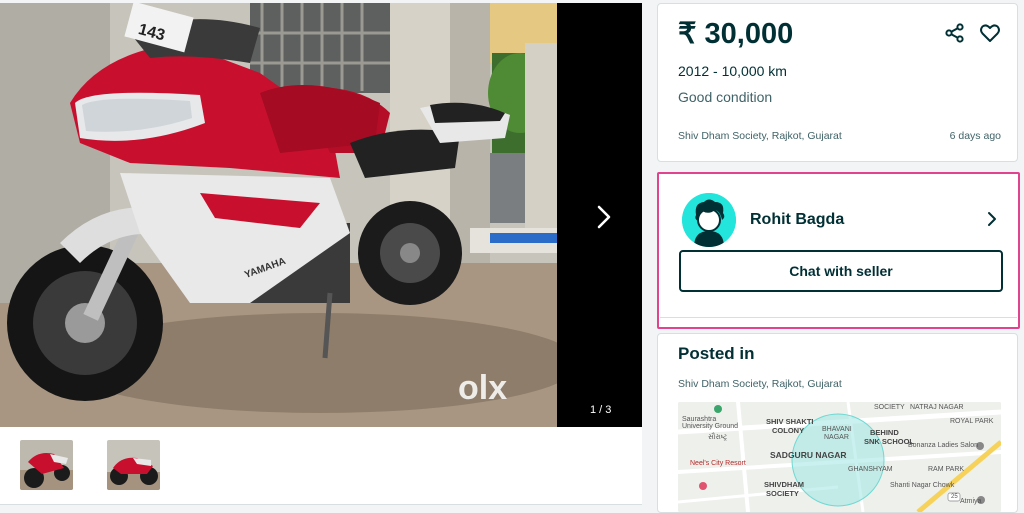  I want to click on map-label-society: SOCIETY, so click(889, 407).